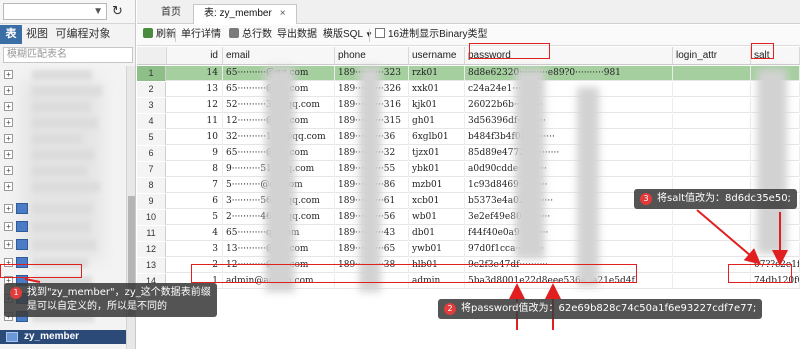  Describe the element at coordinates (151, 217) in the screenshot. I see `row-number: 10` at that location.